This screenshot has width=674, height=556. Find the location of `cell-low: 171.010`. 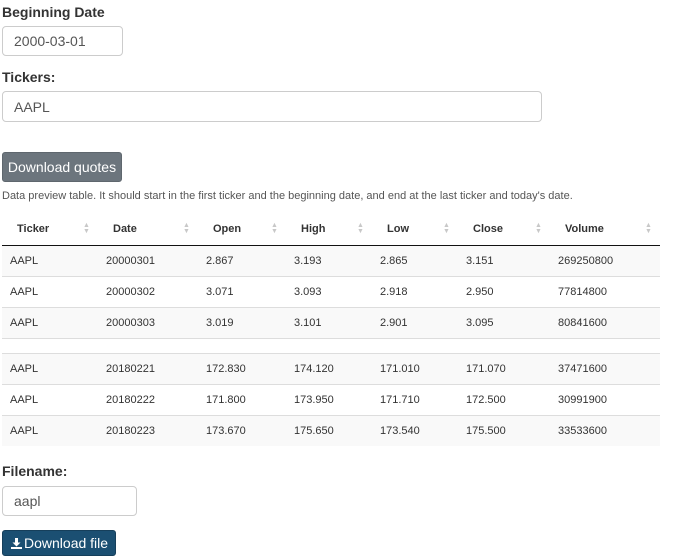

cell-low: 171.010 is located at coordinates (415, 368).